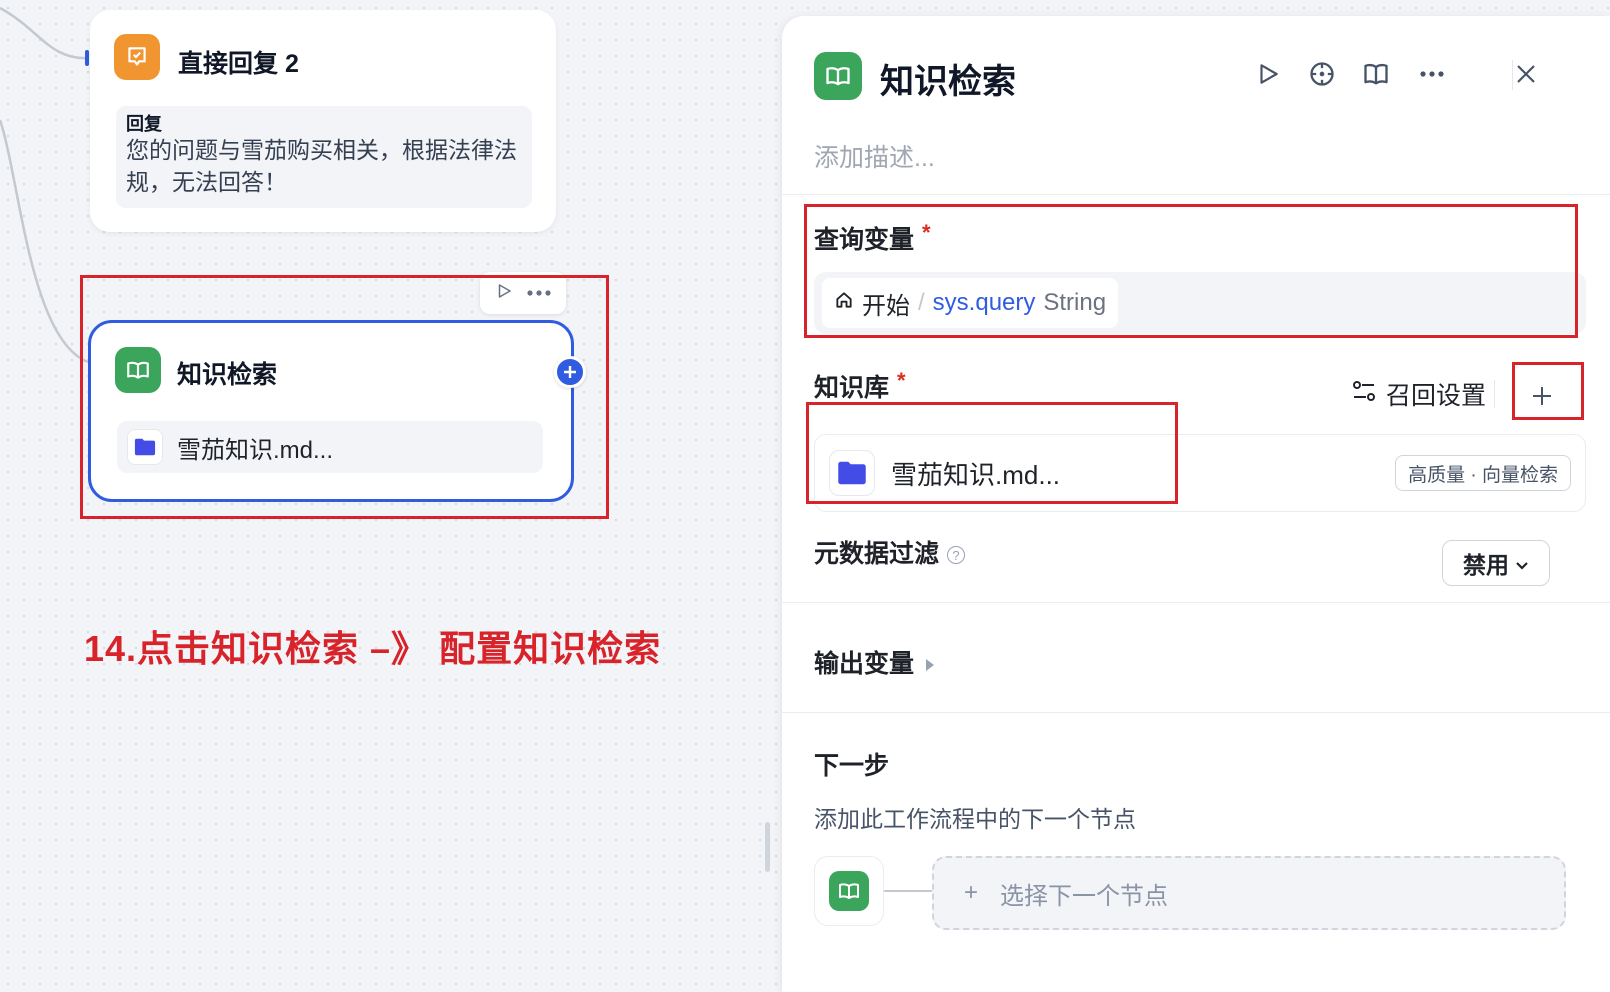 The image size is (1610, 992). Describe the element at coordinates (1432, 74) in the screenshot. I see `more-options-icon` at that location.